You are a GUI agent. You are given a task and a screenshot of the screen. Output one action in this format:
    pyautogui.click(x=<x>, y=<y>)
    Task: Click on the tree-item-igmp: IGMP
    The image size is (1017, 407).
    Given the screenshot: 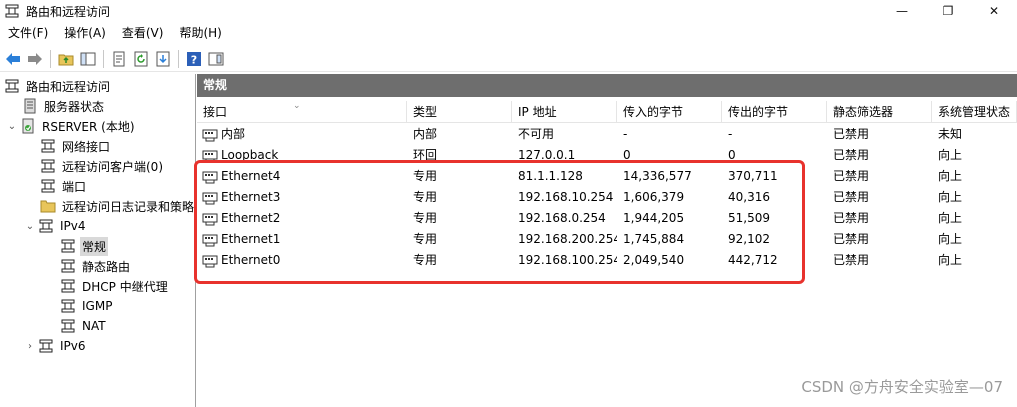 What is the action you would take?
    pyautogui.click(x=87, y=306)
    